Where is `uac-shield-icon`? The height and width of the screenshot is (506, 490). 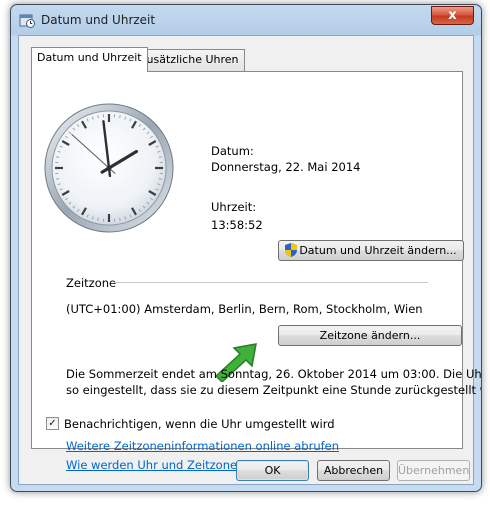
uac-shield-icon is located at coordinates (291, 250).